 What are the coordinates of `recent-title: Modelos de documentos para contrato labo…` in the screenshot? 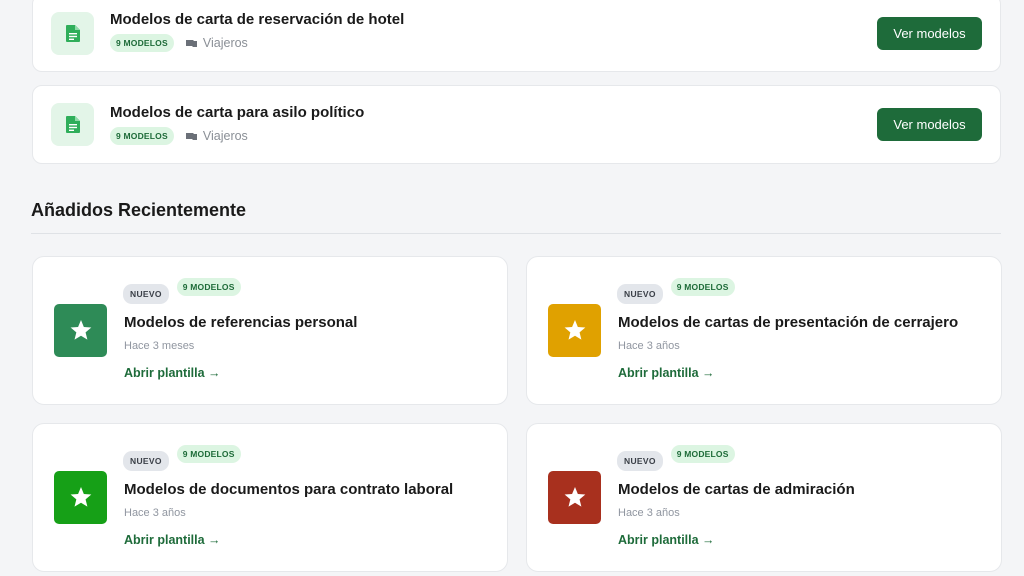 It's located at (289, 489).